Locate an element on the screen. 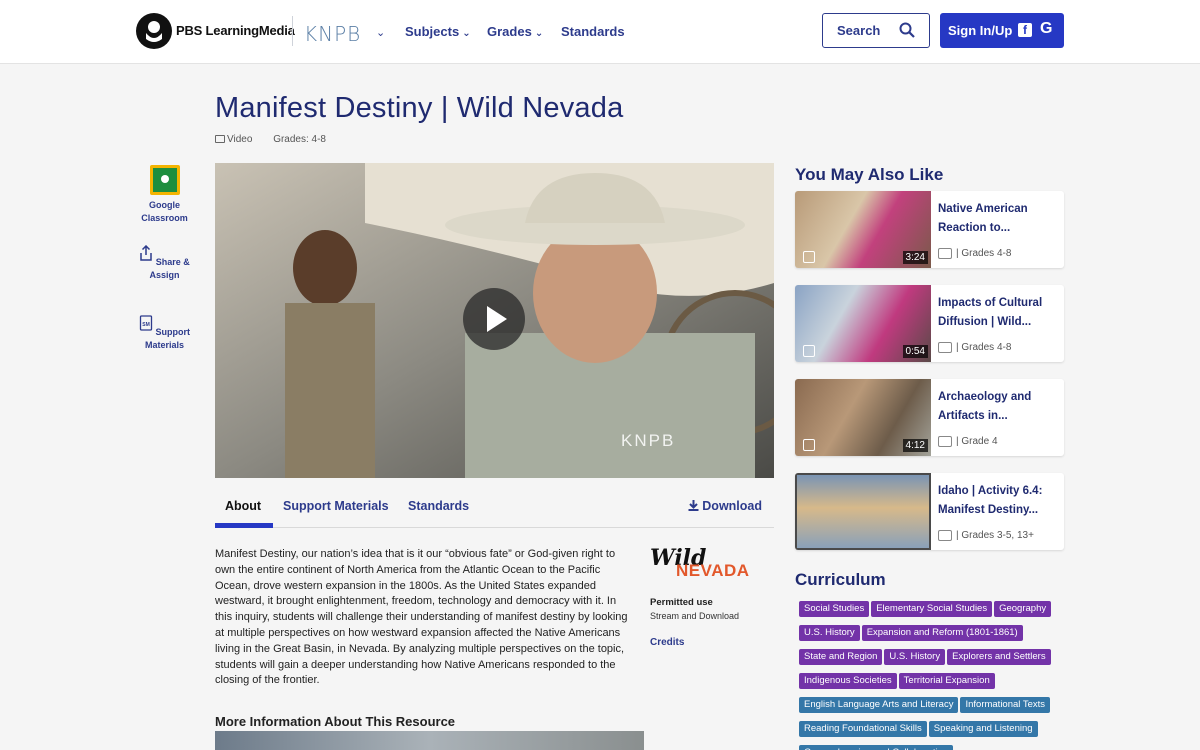 The height and width of the screenshot is (750, 1200). curriculum-tag: Geography is located at coordinates (1023, 609).